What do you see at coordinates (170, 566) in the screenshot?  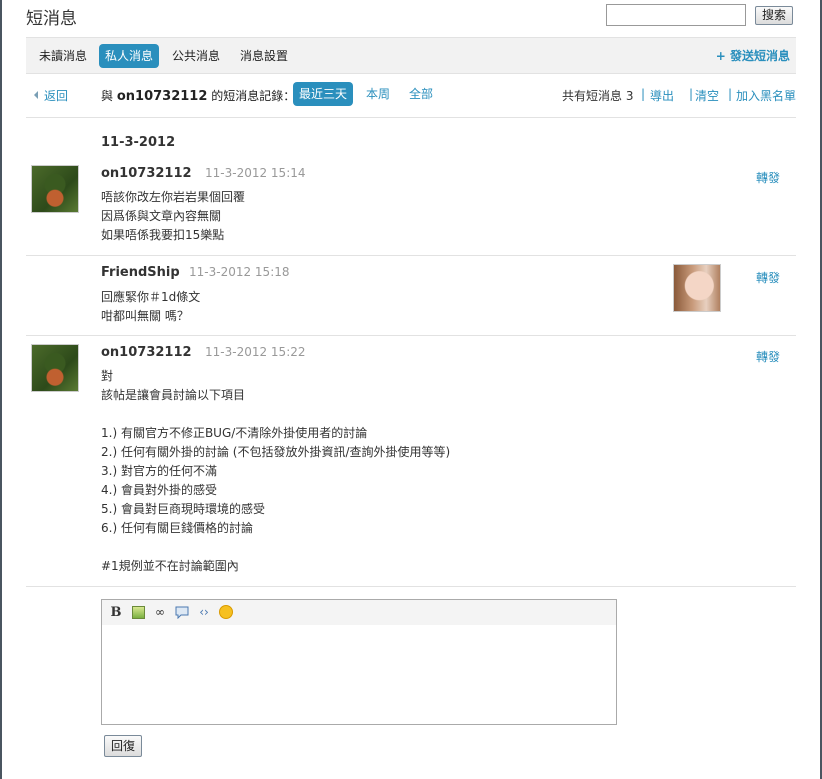 I see `message-line: #1規例並不在討論範圍內` at bounding box center [170, 566].